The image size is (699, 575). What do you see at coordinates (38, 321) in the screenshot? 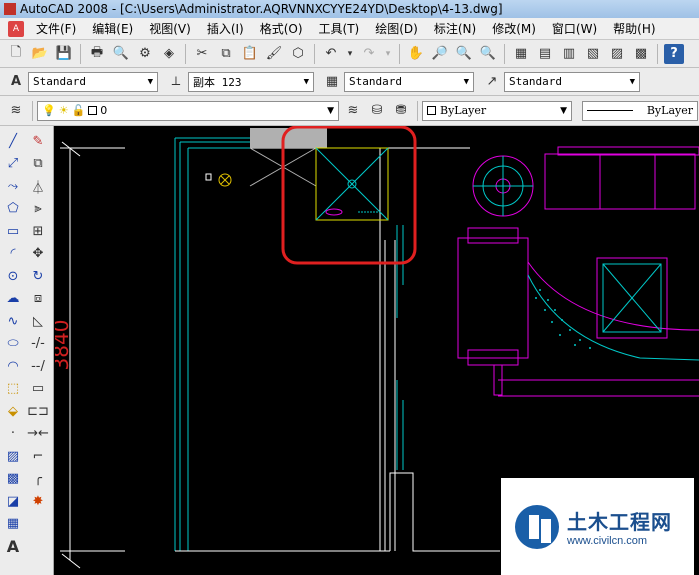
I see `stretch-icon: ◺` at bounding box center [38, 321].